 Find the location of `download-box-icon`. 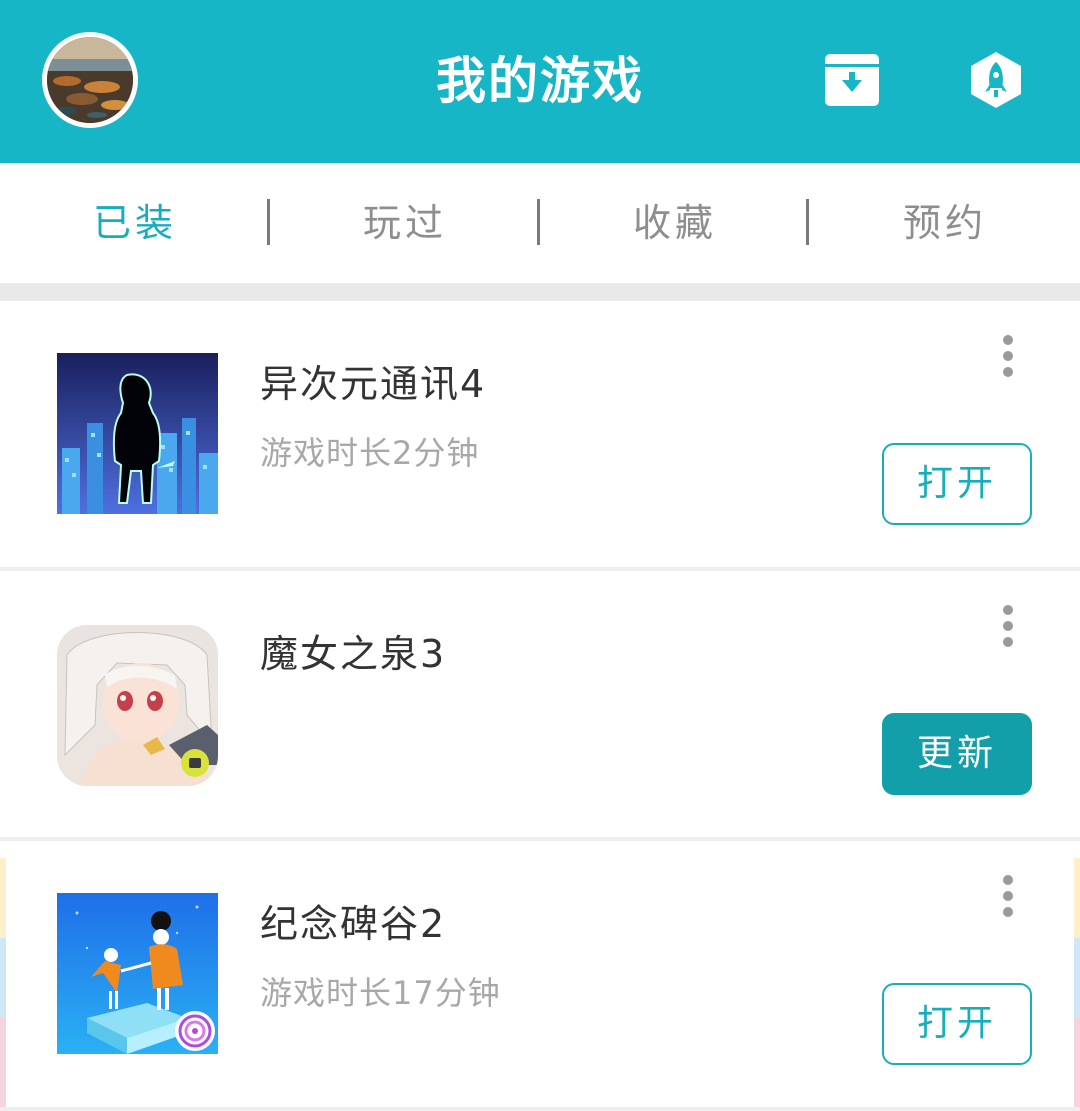

download-box-icon is located at coordinates (852, 80).